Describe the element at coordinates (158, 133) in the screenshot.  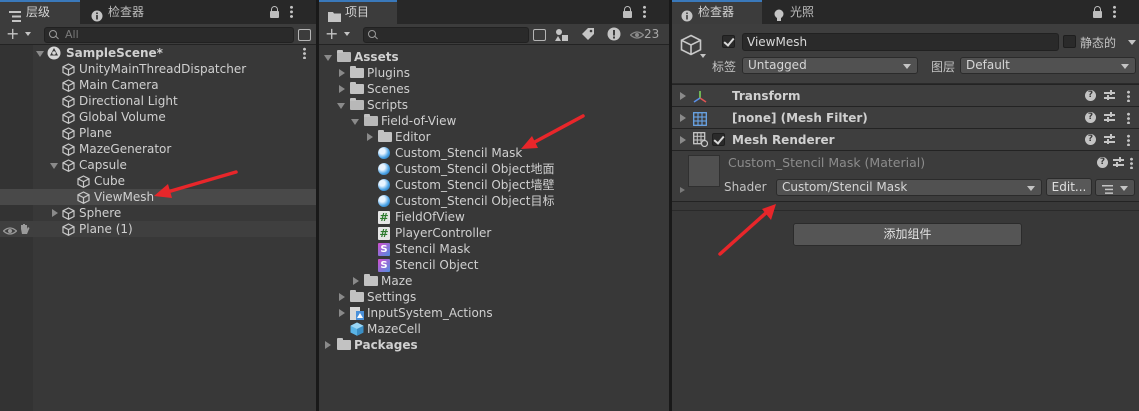
I see `hierarchy-item: Plane` at that location.